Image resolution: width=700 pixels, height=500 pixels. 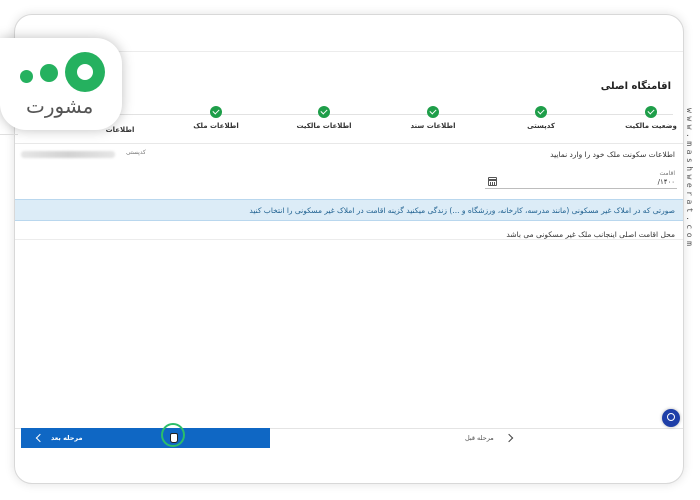 I want to click on chevron-left-icon, so click(x=40, y=438).